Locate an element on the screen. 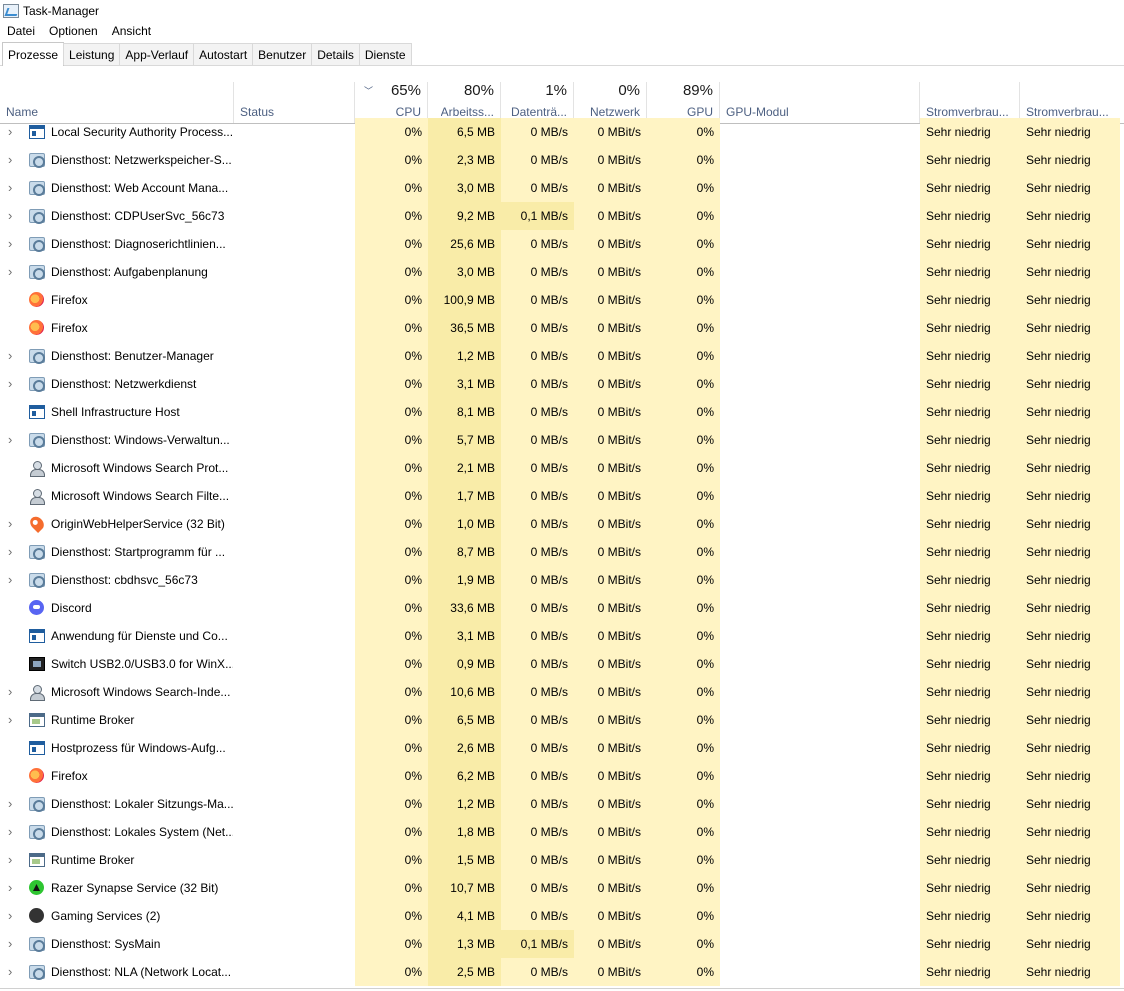  process-name: Diensthost: CDPUserSvc_56c73 is located at coordinates (138, 216).